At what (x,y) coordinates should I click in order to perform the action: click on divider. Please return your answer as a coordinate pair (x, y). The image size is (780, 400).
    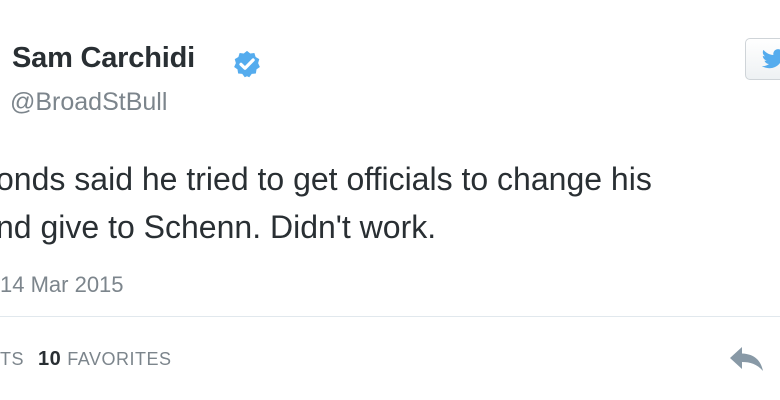
    Looking at the image, I should click on (390, 316).